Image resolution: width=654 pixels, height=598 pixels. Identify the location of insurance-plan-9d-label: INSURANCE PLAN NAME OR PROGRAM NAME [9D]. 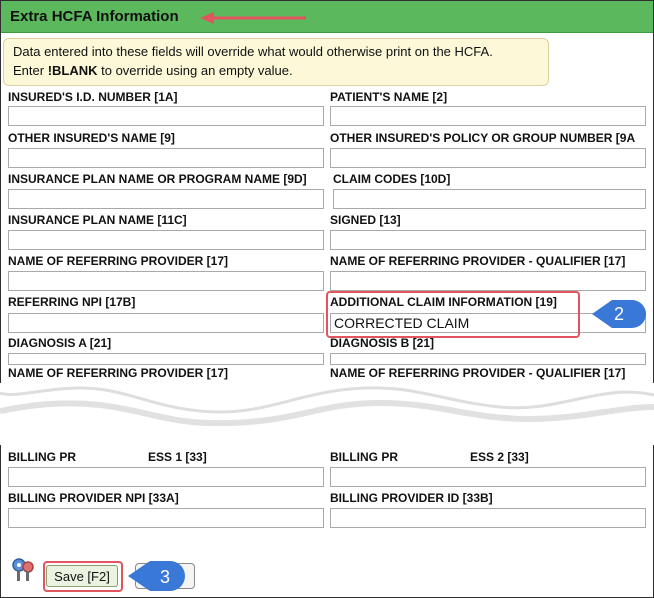
(157, 179).